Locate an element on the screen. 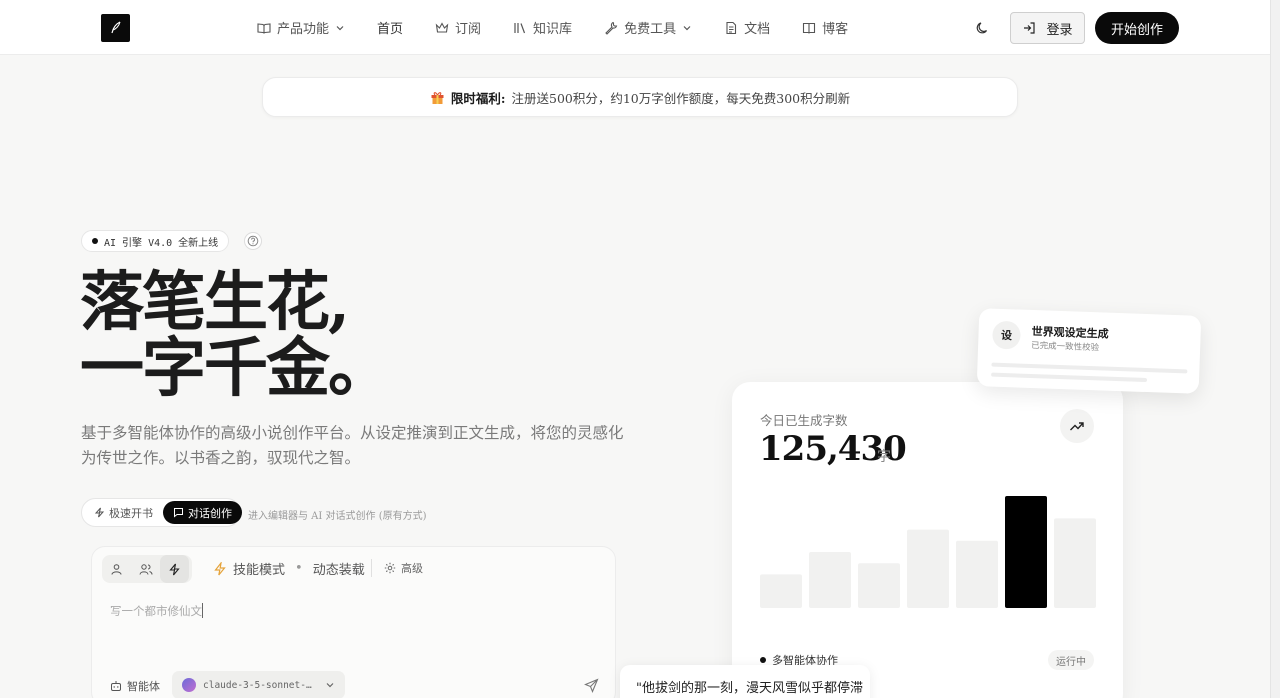 Image resolution: width=1280 pixels, height=698 pixels. login-label: 登录 is located at coordinates (1059, 30).